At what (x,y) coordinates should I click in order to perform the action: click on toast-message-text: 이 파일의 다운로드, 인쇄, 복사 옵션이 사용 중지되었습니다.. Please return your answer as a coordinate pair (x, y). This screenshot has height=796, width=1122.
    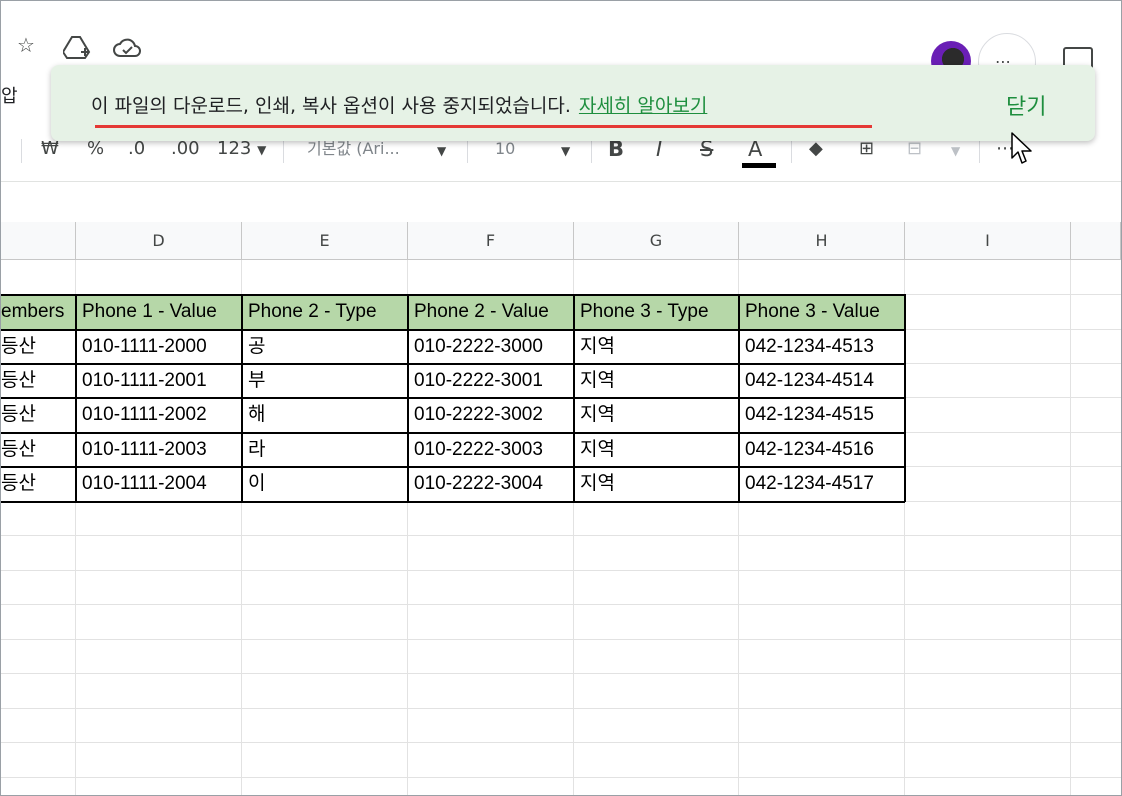
    Looking at the image, I should click on (331, 106).